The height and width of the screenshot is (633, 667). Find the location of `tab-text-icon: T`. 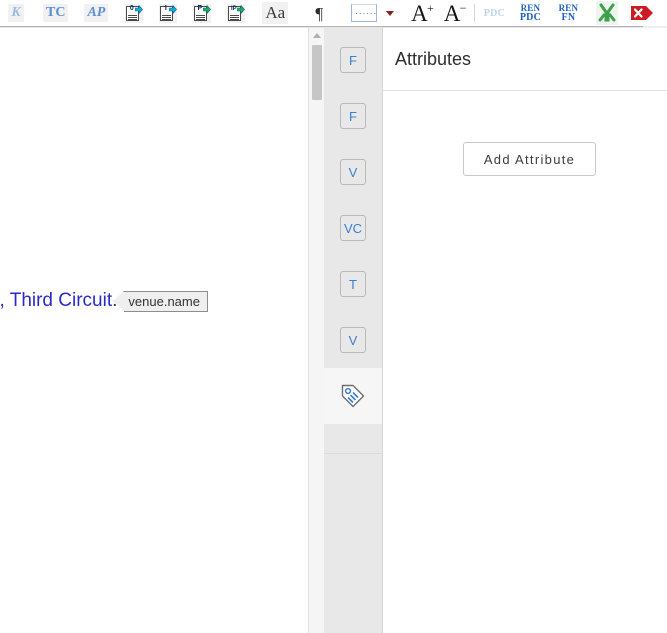

tab-text-icon: T is located at coordinates (353, 284).